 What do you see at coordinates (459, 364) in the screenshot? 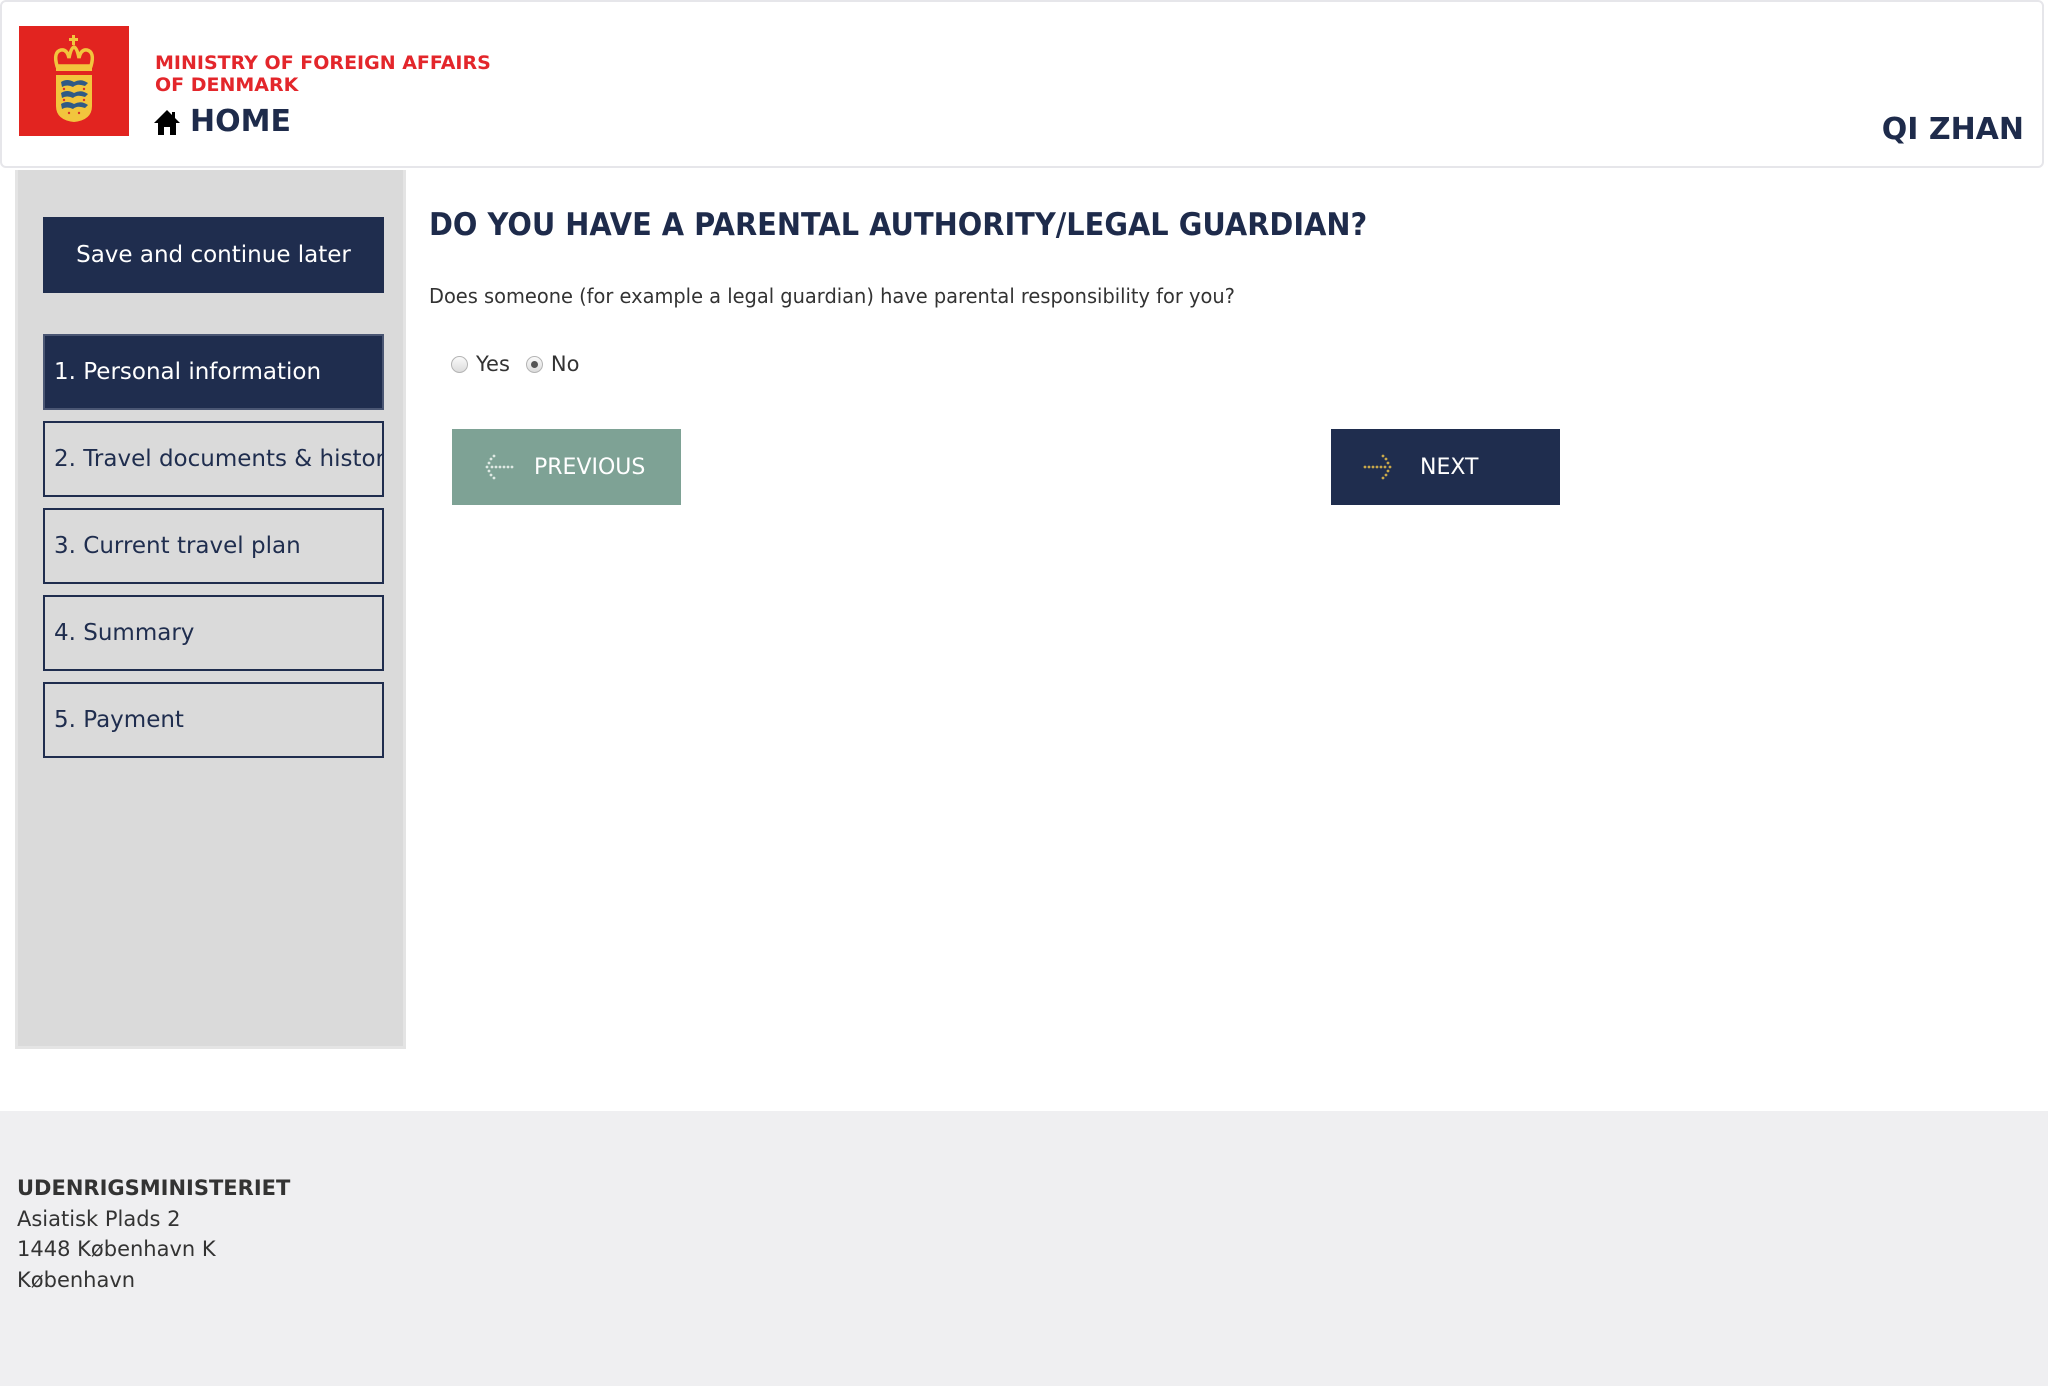
I see `radio-yes` at bounding box center [459, 364].